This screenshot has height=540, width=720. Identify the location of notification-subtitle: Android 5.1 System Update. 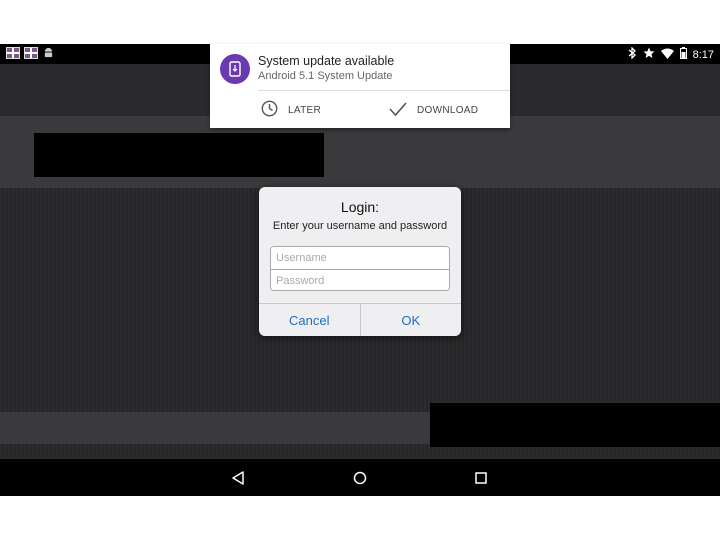
(325, 76).